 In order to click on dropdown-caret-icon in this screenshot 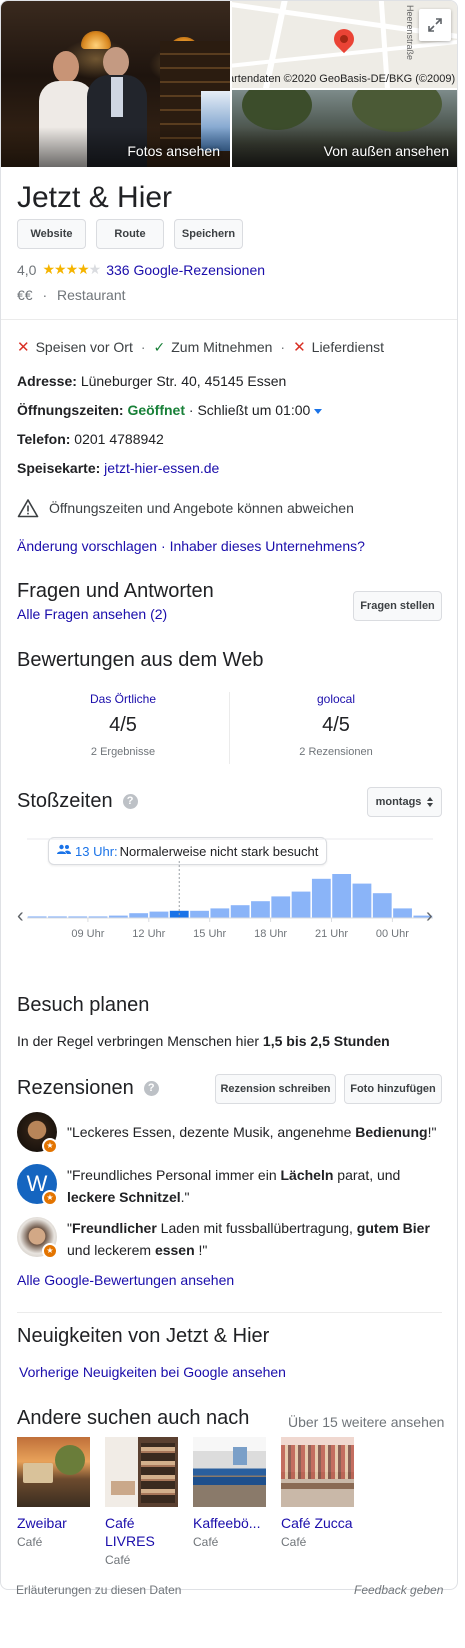, I will do `click(318, 411)`.